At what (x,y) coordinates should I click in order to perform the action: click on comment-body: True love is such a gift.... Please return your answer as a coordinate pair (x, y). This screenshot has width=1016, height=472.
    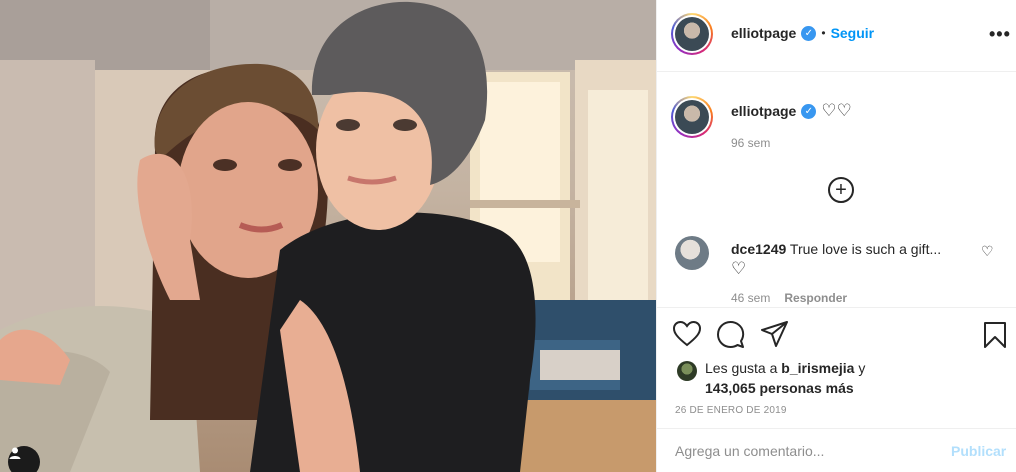
    Looking at the image, I should click on (865, 249).